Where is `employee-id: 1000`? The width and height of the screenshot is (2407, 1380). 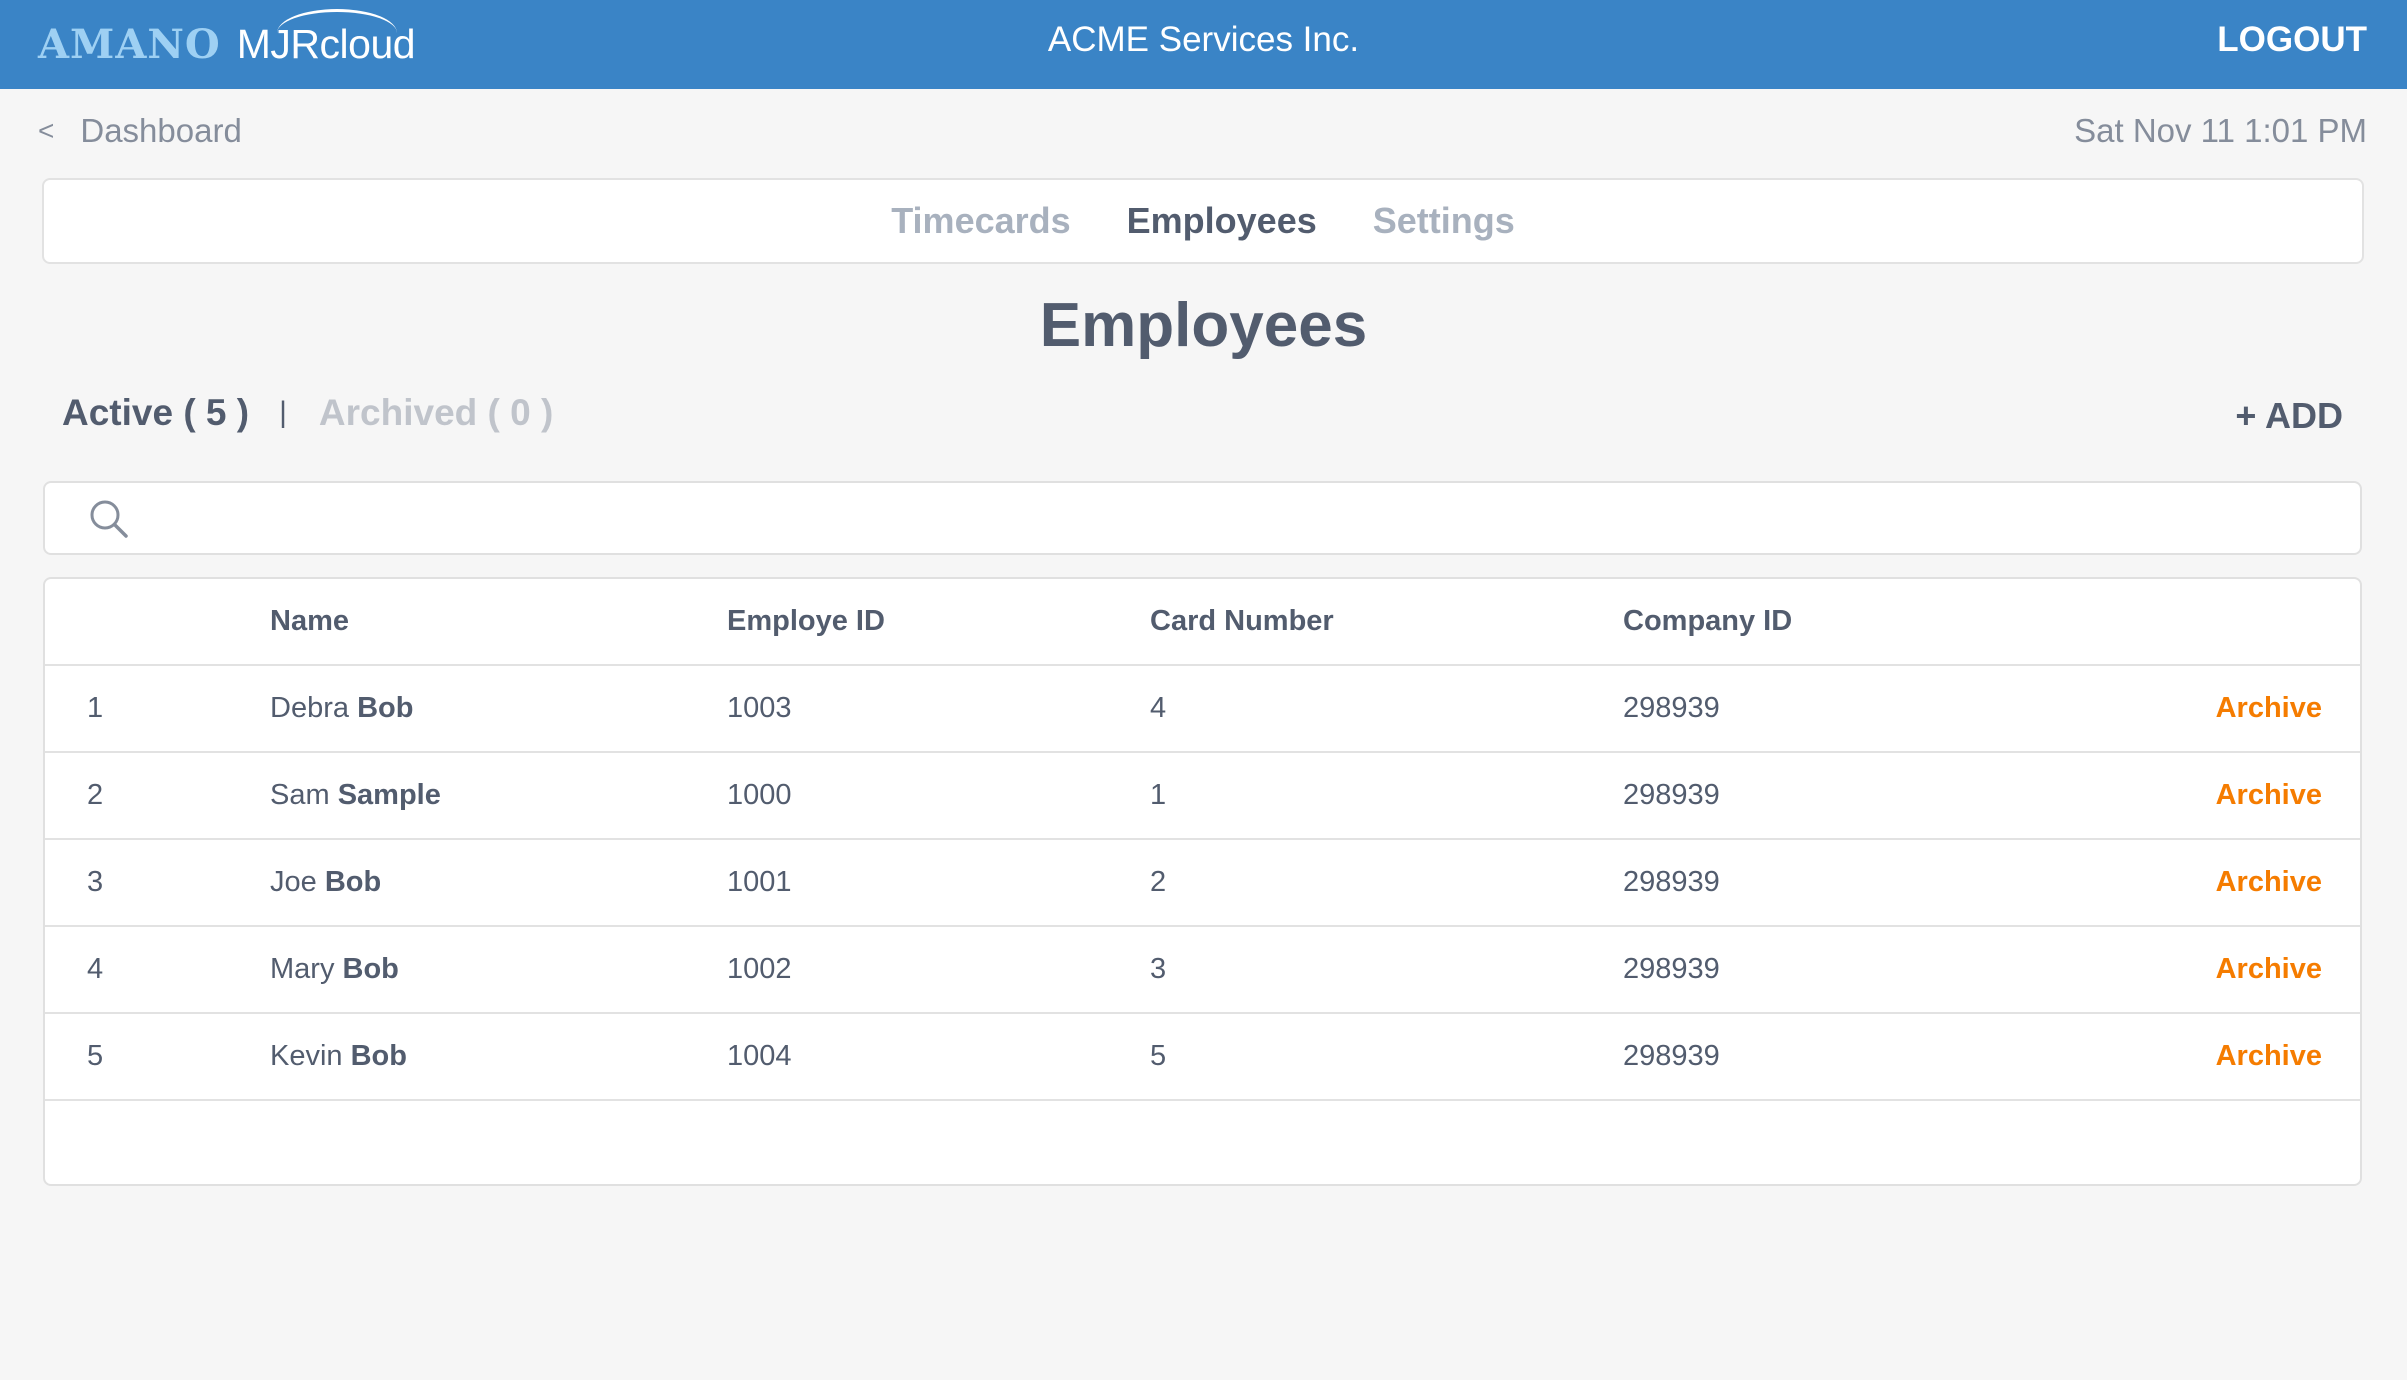
employee-id: 1000 is located at coordinates (759, 795).